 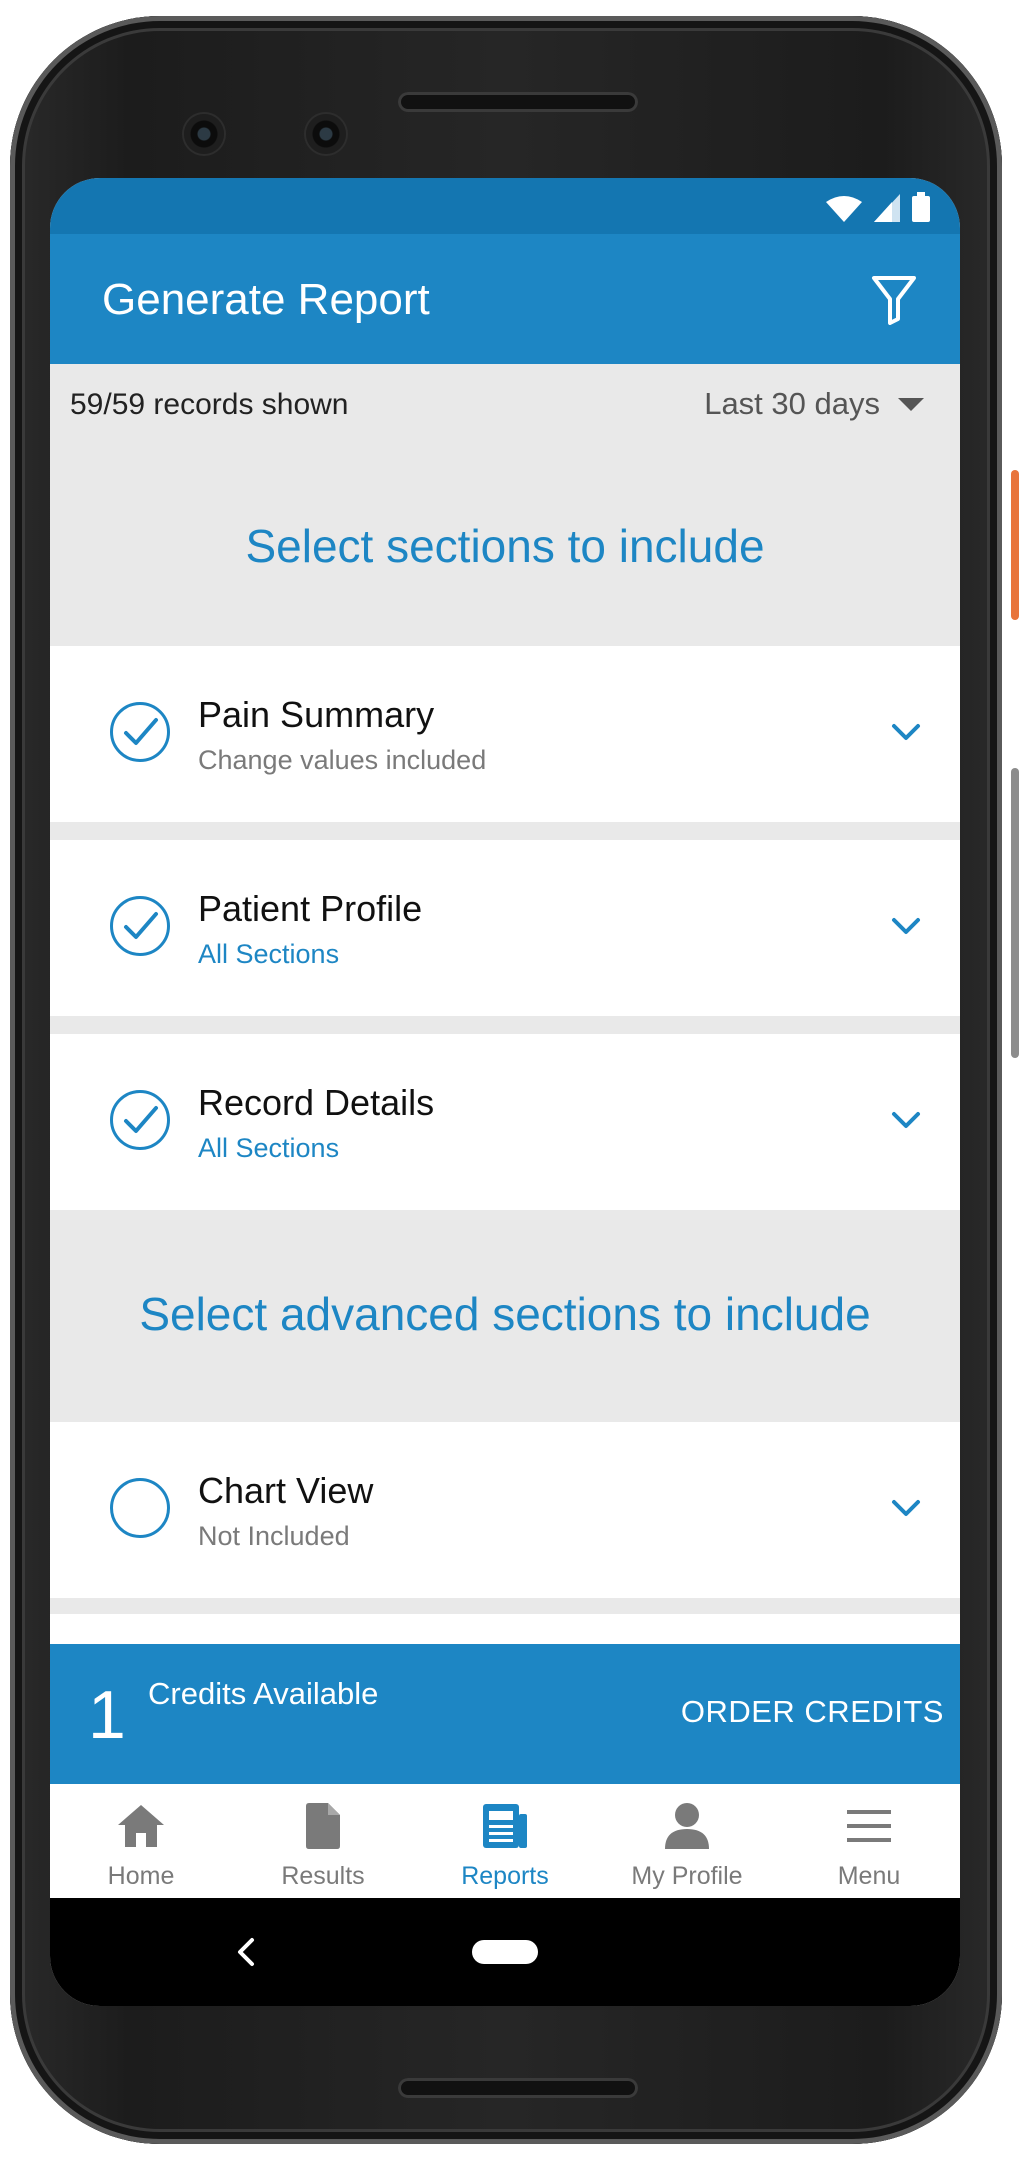 I want to click on earpiece-speaker, so click(x=518, y=102).